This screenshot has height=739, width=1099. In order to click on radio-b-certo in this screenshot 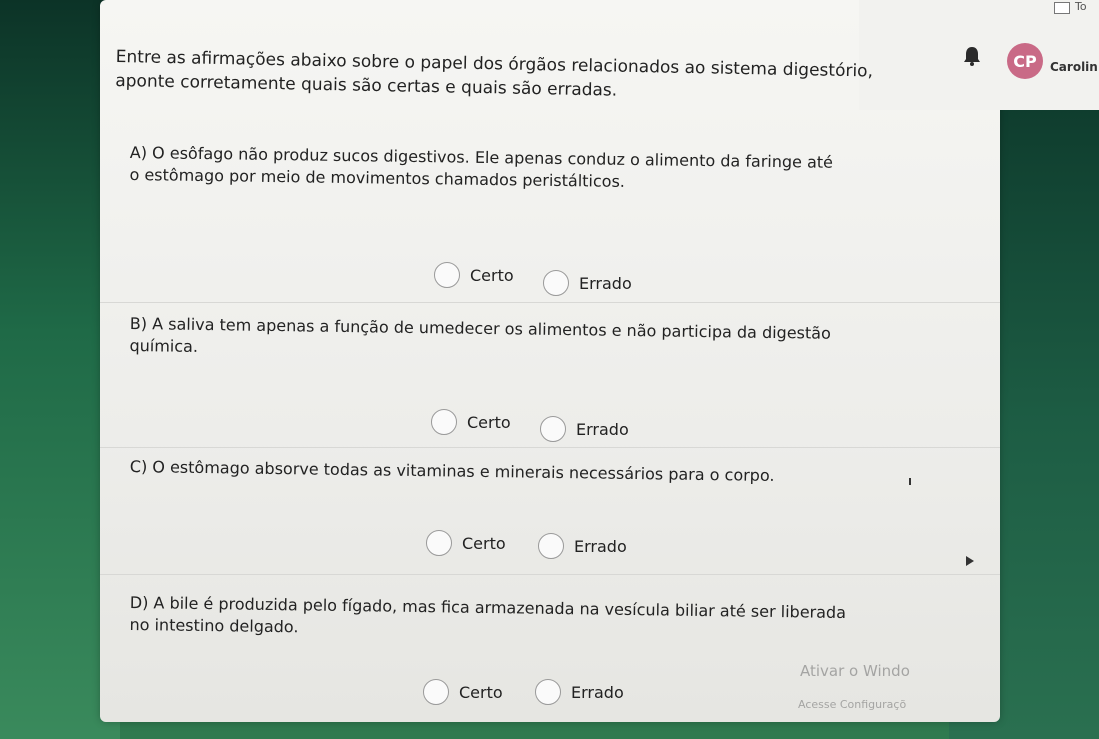, I will do `click(444, 422)`.